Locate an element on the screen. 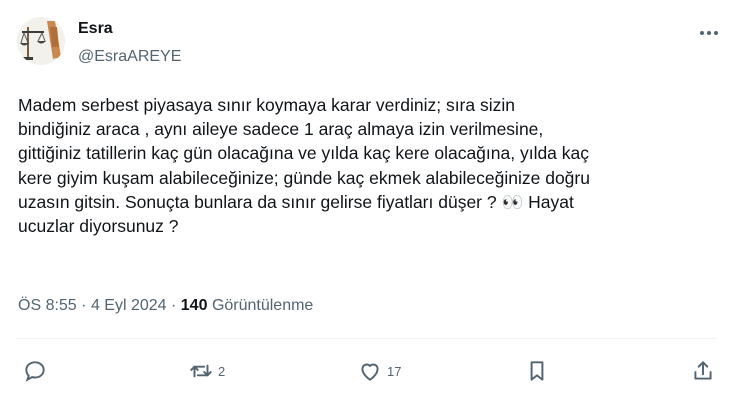 This screenshot has height=420, width=730. bookmark-icon is located at coordinates (537, 371).